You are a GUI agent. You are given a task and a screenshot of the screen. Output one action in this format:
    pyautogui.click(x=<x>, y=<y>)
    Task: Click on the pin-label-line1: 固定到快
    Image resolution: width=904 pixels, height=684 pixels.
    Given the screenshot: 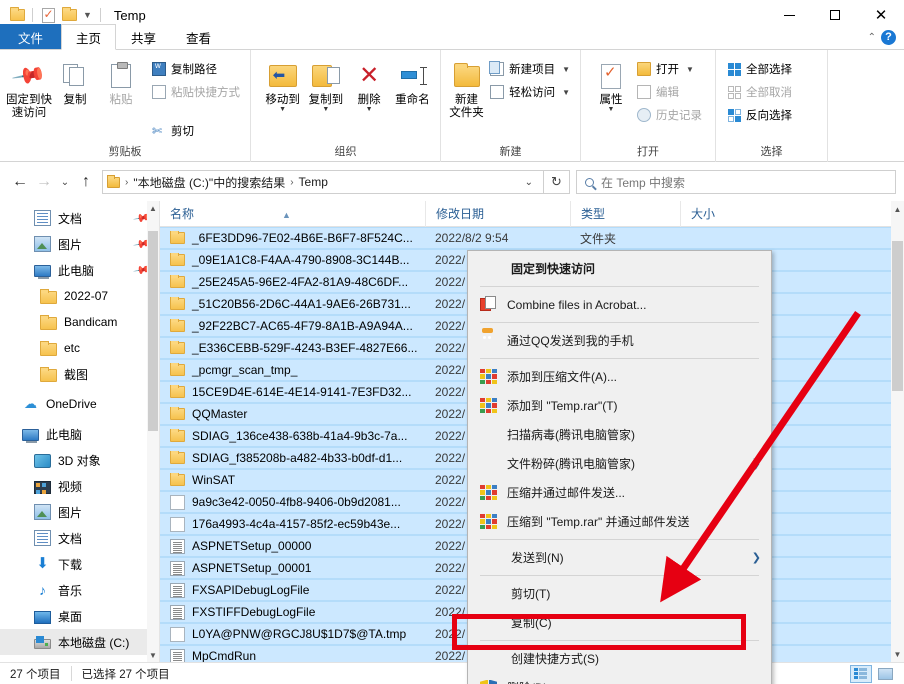 What is the action you would take?
    pyautogui.click(x=29, y=100)
    